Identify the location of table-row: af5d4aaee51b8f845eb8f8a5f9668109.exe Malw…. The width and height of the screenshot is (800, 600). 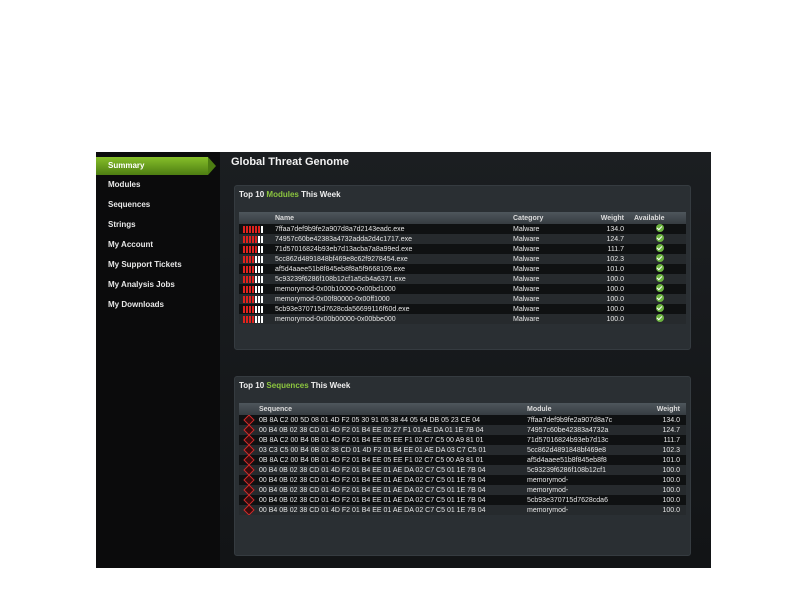
(462, 269).